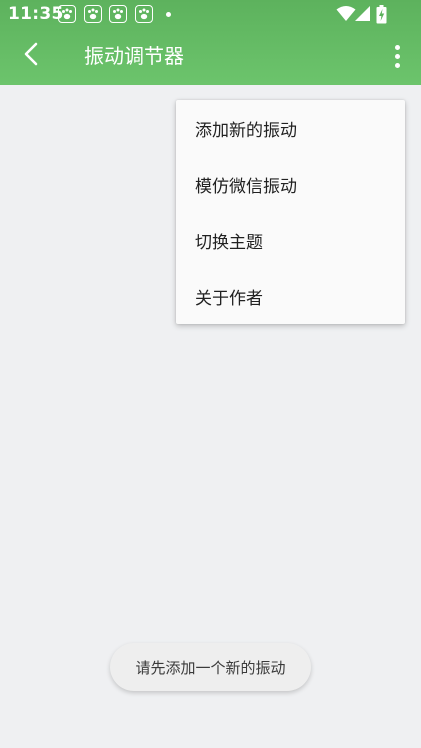 The width and height of the screenshot is (421, 748). I want to click on page-title: 振动调节器, so click(134, 56).